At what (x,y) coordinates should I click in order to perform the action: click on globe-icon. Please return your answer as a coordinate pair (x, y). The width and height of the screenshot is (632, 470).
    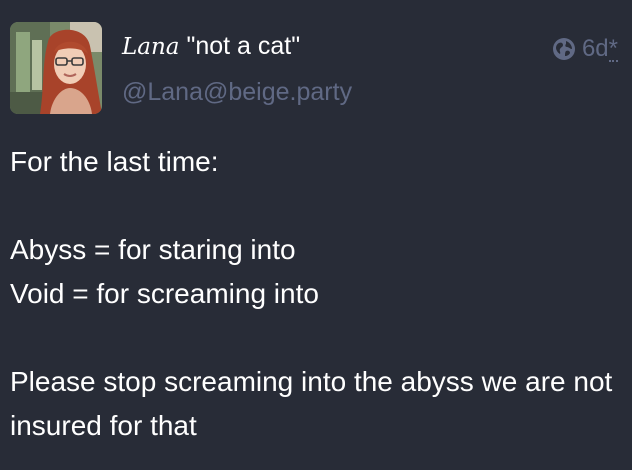
    Looking at the image, I should click on (563, 49).